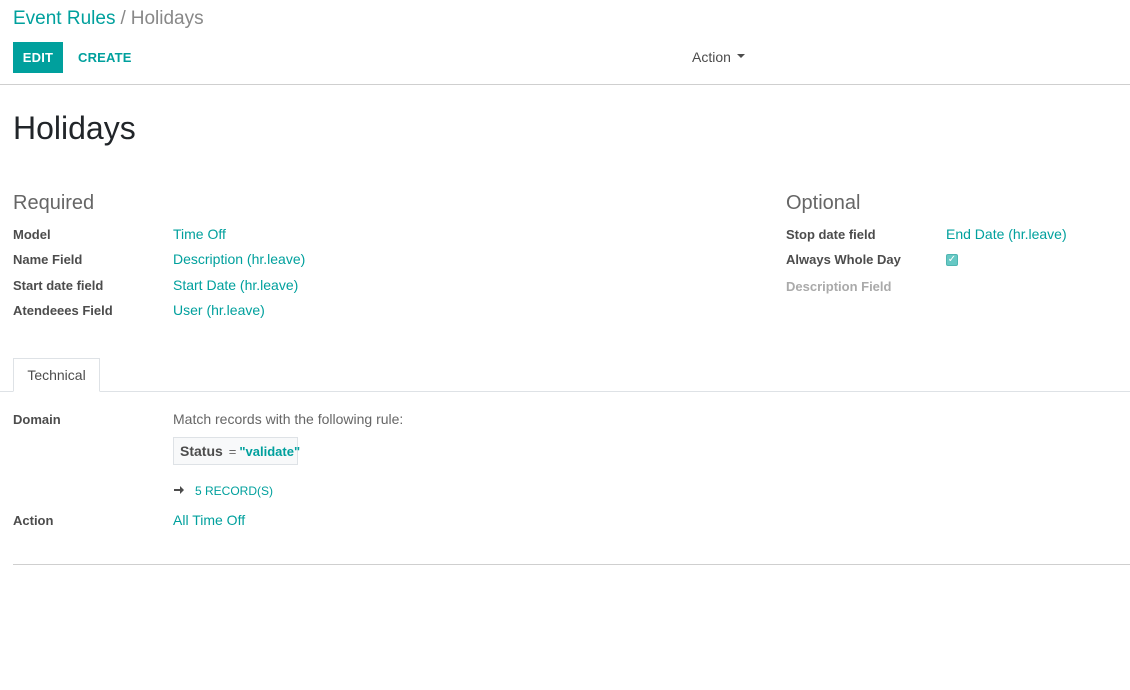 The image size is (1130, 690). I want to click on field-label-start-date: Start date field, so click(58, 285).